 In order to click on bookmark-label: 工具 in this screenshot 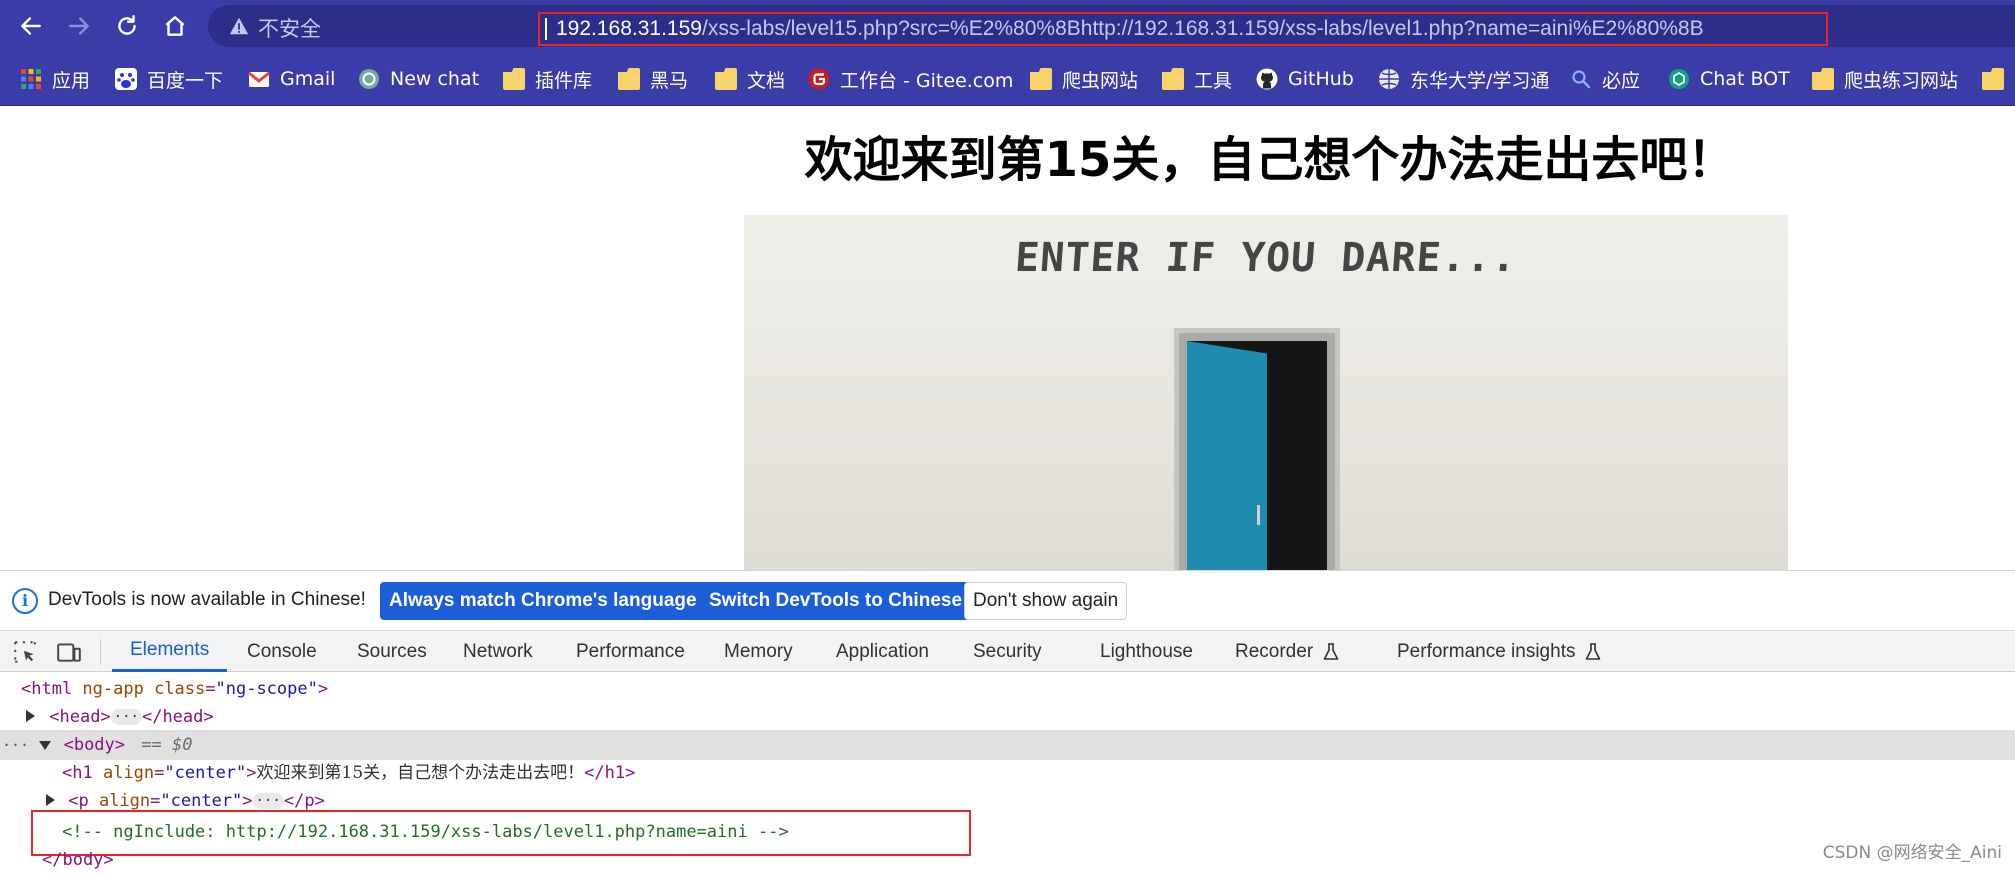, I will do `click(1213, 80)`.